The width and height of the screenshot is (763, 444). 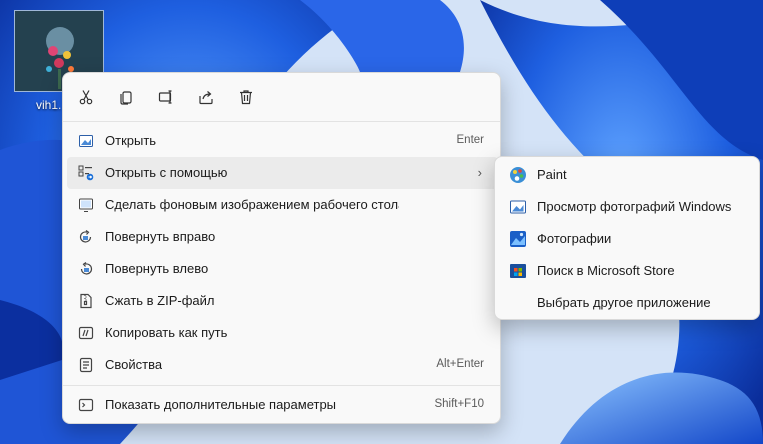 I want to click on cut-button, so click(x=86, y=97).